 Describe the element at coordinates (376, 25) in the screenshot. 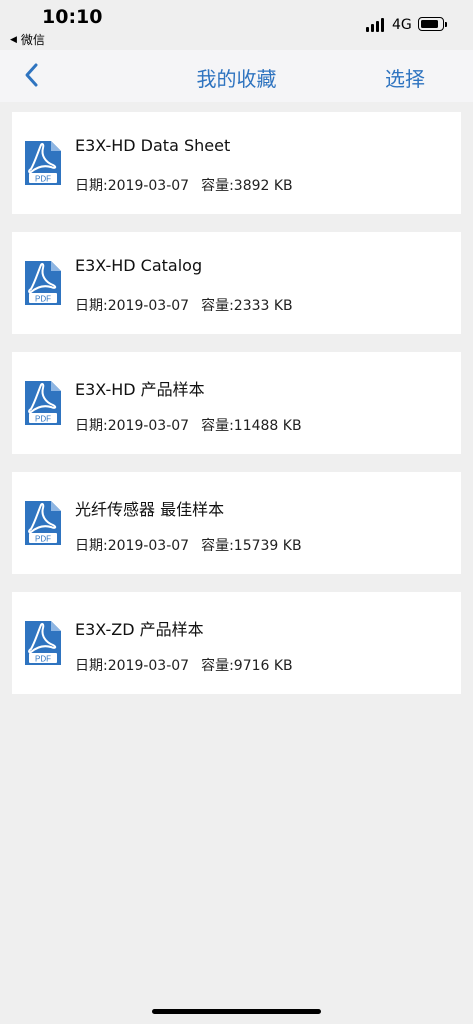

I see `signal-icon` at that location.